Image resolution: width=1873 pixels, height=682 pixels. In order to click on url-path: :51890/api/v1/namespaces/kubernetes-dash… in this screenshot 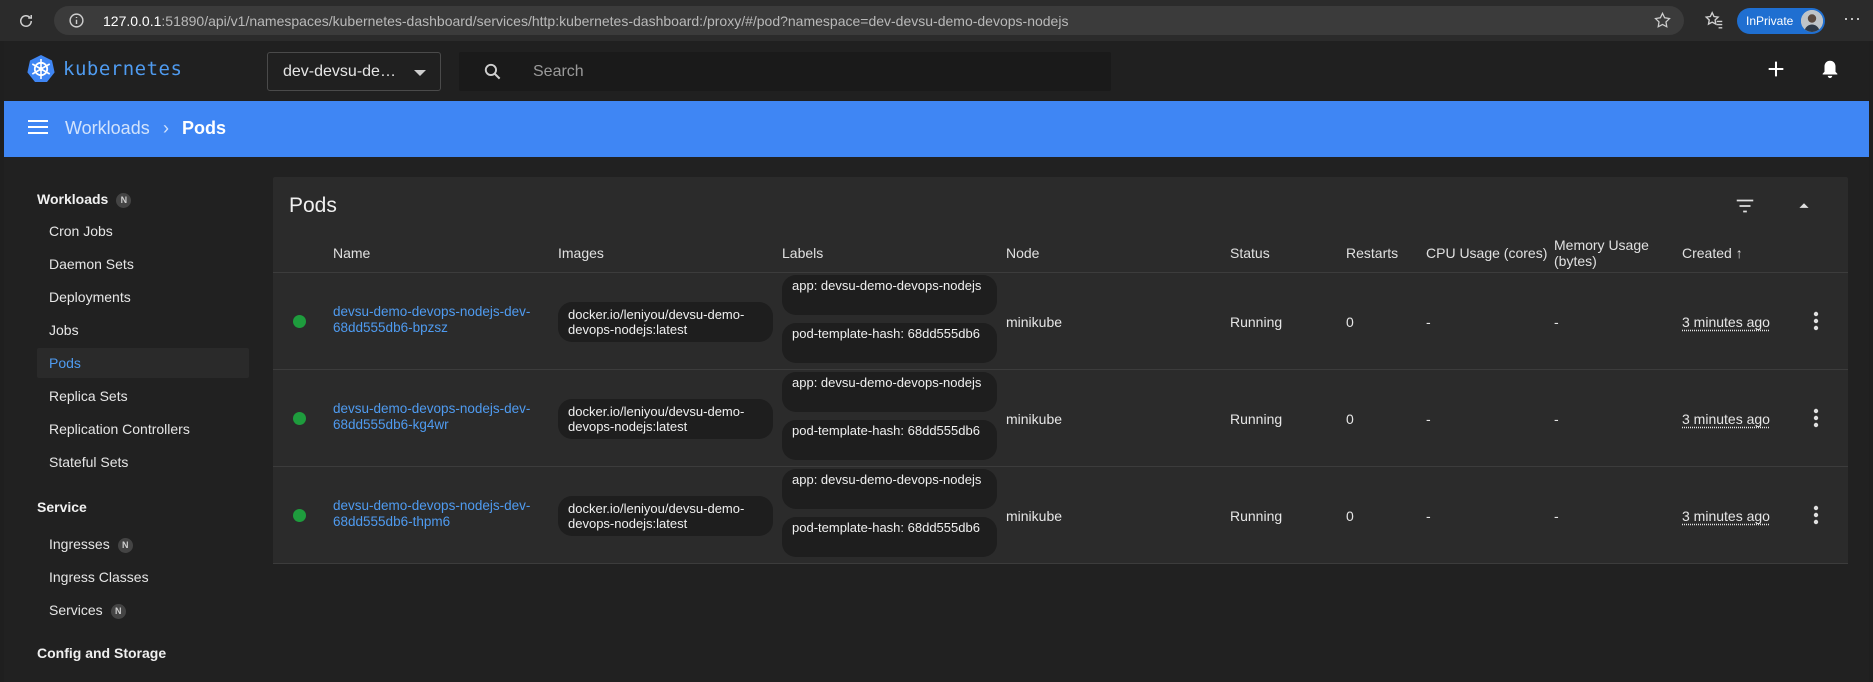, I will do `click(615, 21)`.